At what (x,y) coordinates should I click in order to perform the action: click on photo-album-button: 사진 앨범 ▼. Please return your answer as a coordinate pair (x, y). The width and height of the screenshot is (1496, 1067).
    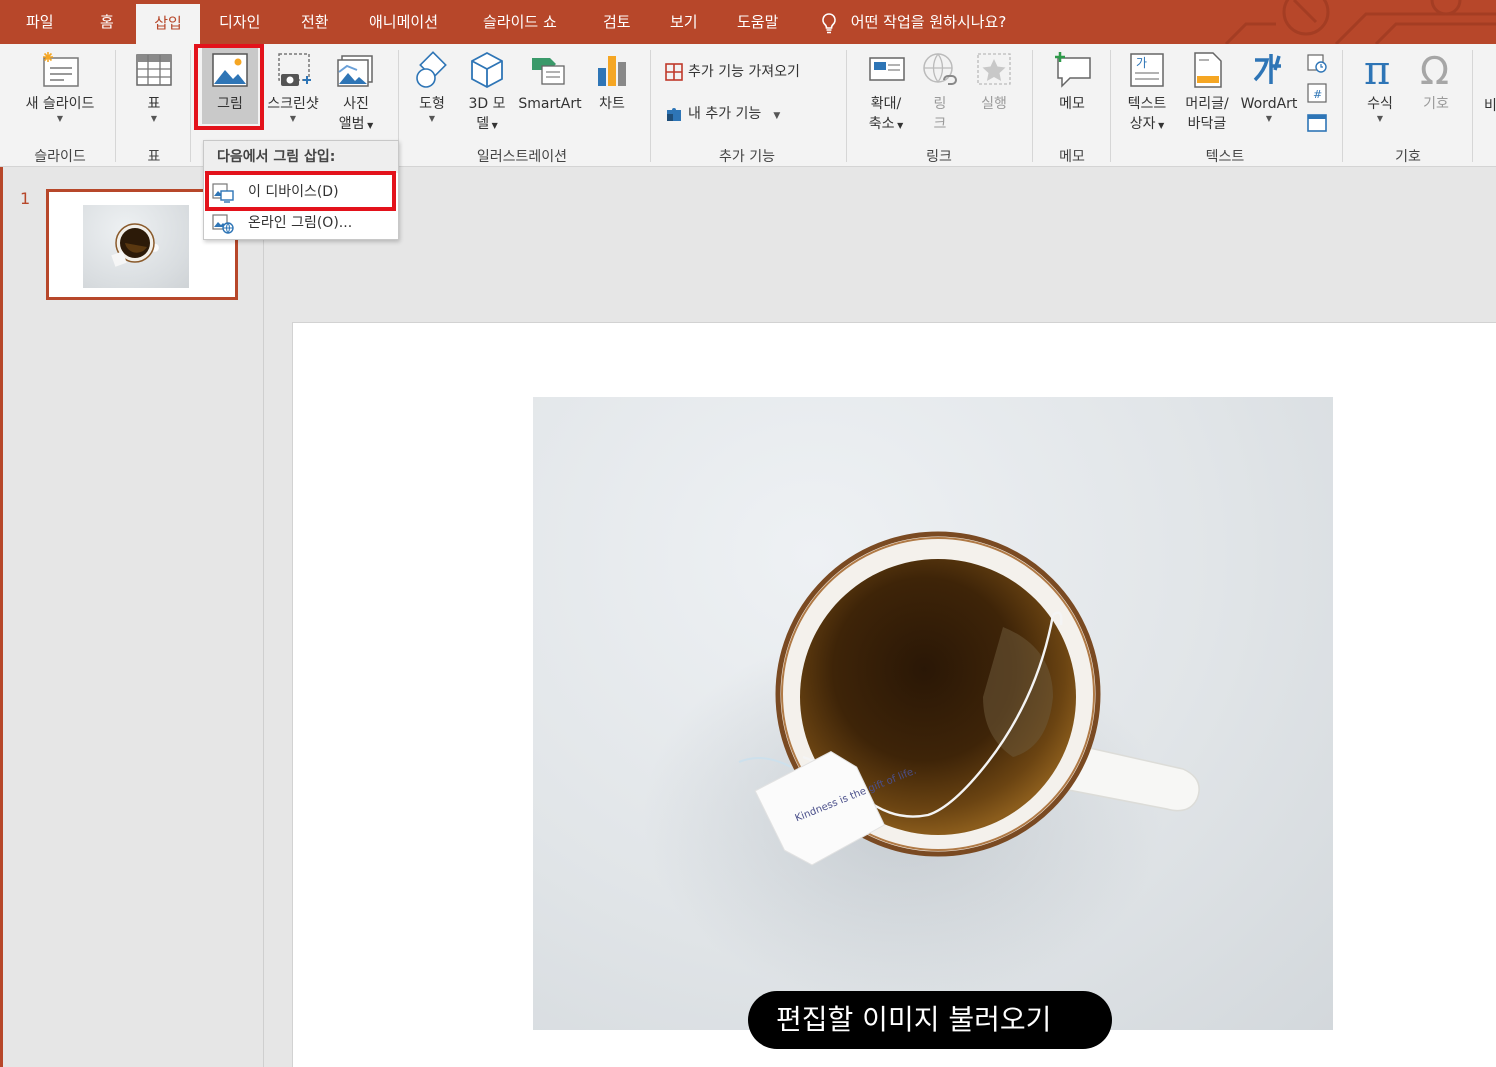
    Looking at the image, I should click on (356, 93).